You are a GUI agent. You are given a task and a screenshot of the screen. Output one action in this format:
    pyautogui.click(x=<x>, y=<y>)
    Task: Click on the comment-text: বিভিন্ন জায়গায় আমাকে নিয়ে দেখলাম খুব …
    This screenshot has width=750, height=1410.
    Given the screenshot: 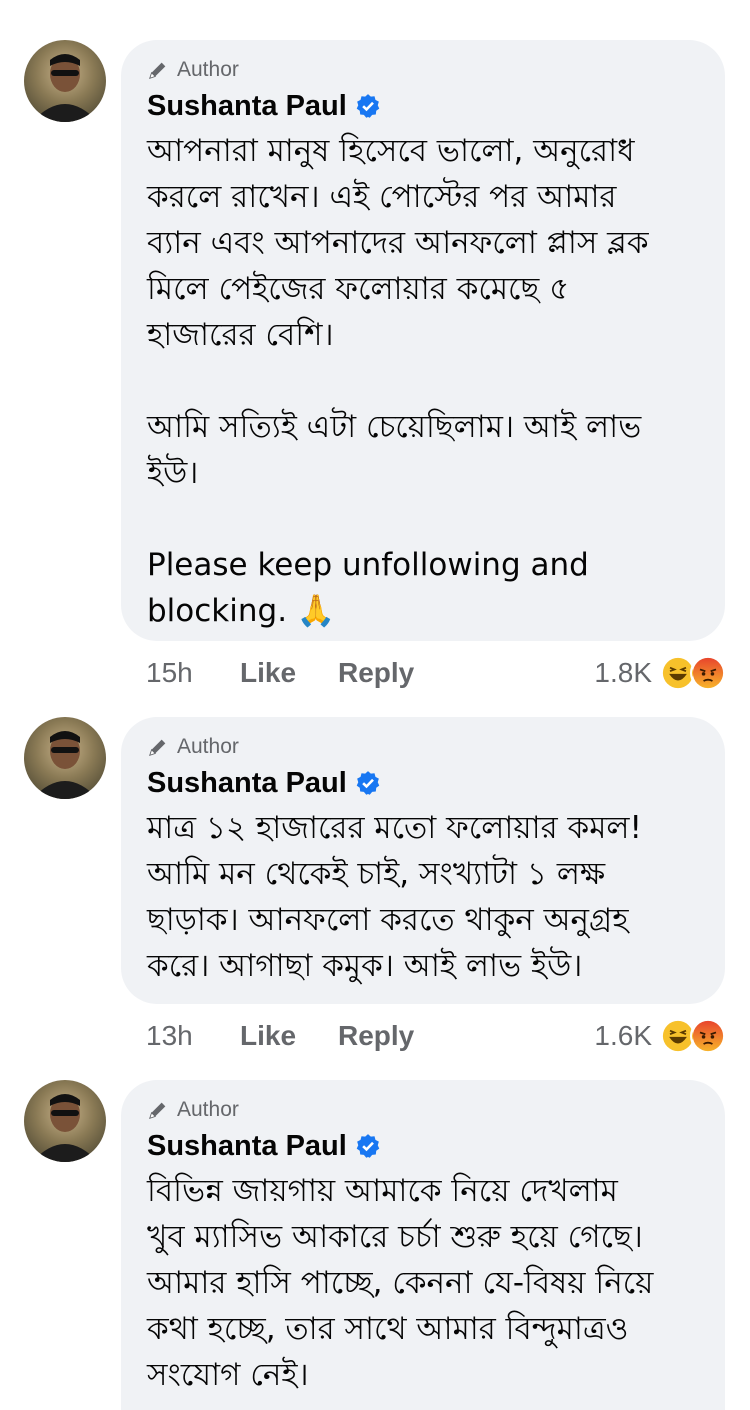 What is the action you would take?
    pyautogui.click(x=400, y=1283)
    